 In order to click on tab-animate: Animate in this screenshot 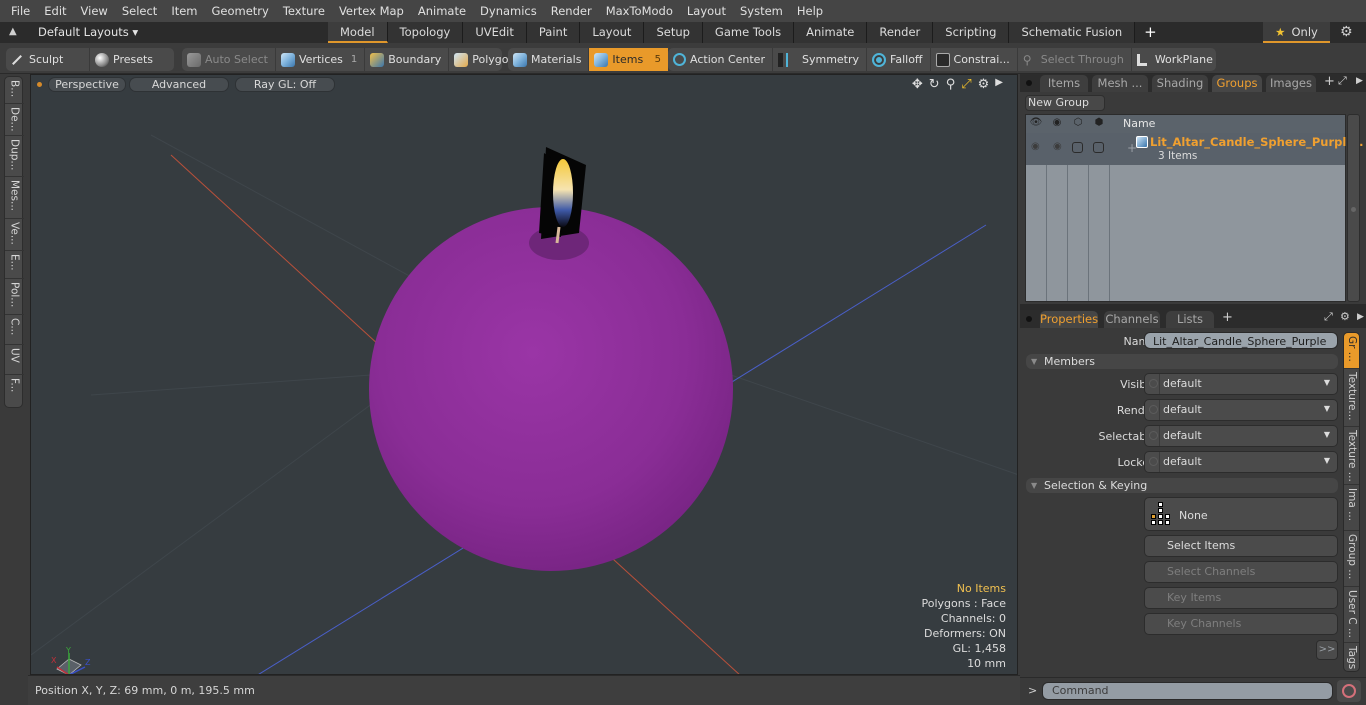, I will do `click(831, 32)`.